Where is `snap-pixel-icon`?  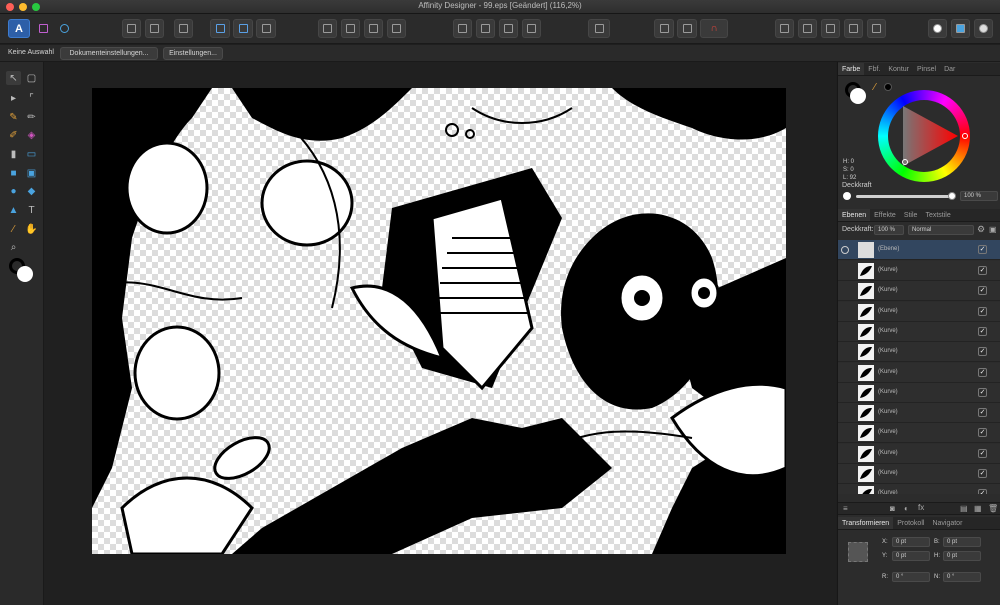 snap-pixel-icon is located at coordinates (687, 28).